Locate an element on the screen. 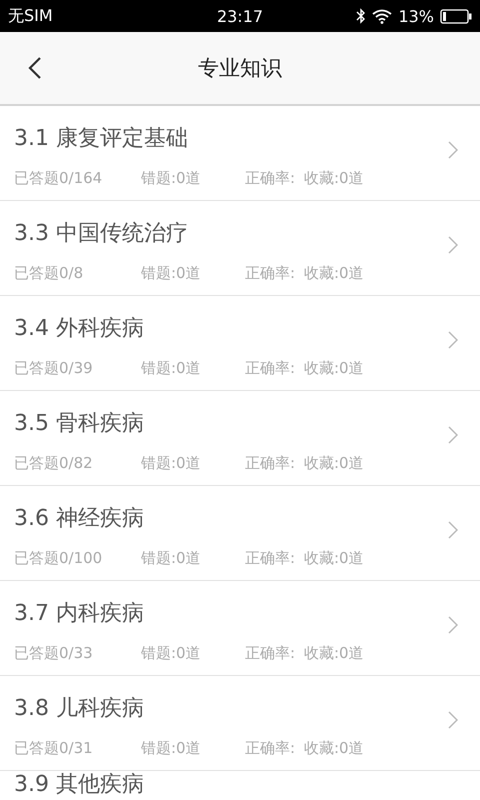 The width and height of the screenshot is (480, 800). chapter-item: 3.6 神经疾病 已答题0/100 错题:0道 正确率: 收藏:0道 is located at coordinates (240, 533).